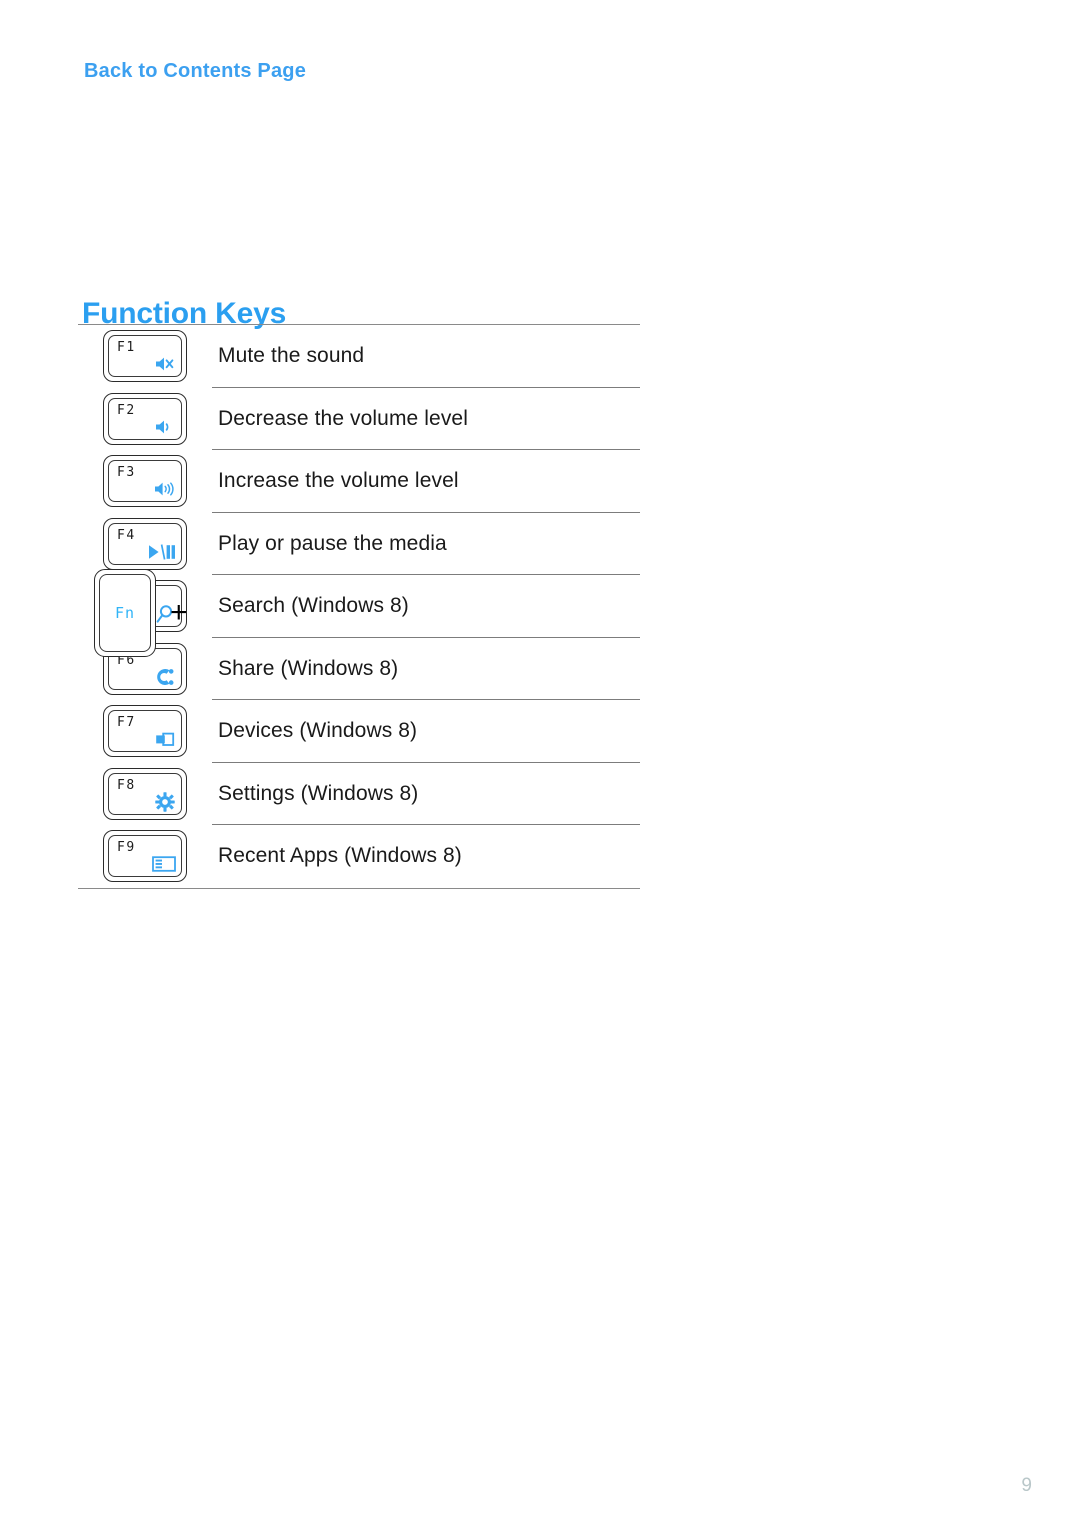 Image resolution: width=1080 pixels, height=1527 pixels. I want to click on key-cell: F7, so click(145, 731).